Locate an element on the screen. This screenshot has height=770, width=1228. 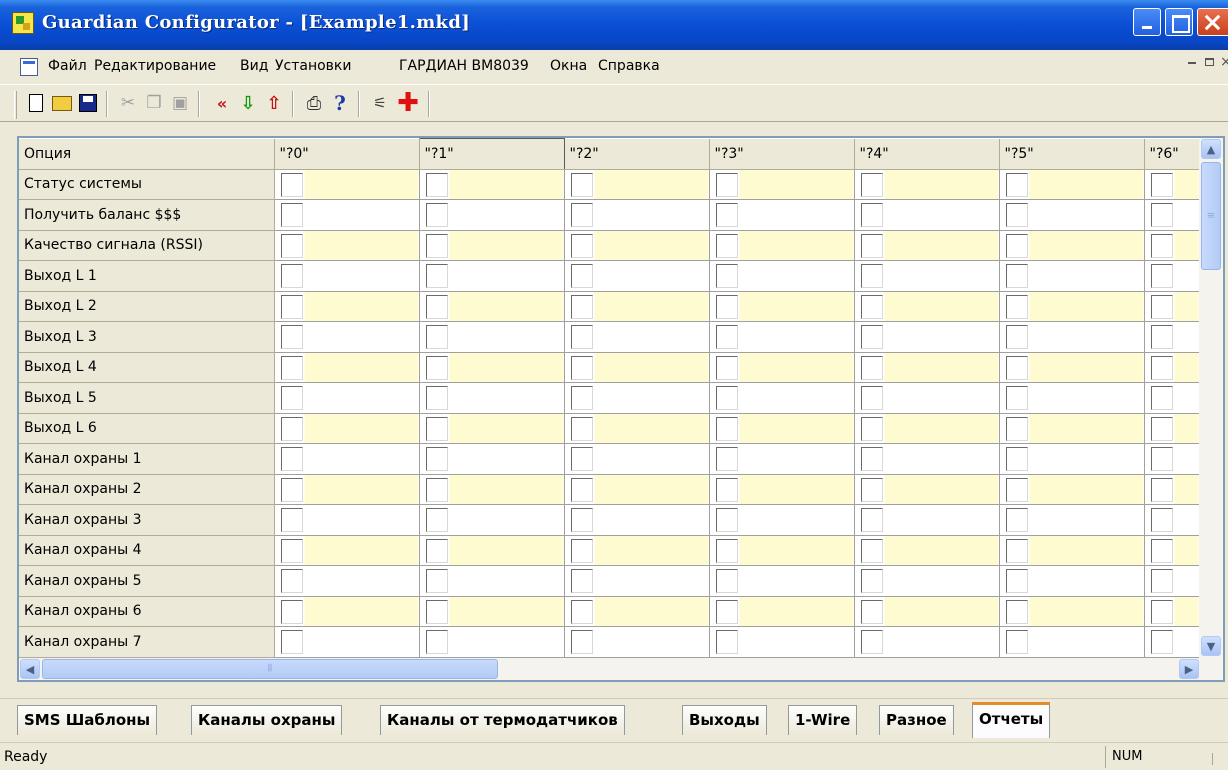
read-from-device-icon: « is located at coordinates (222, 103).